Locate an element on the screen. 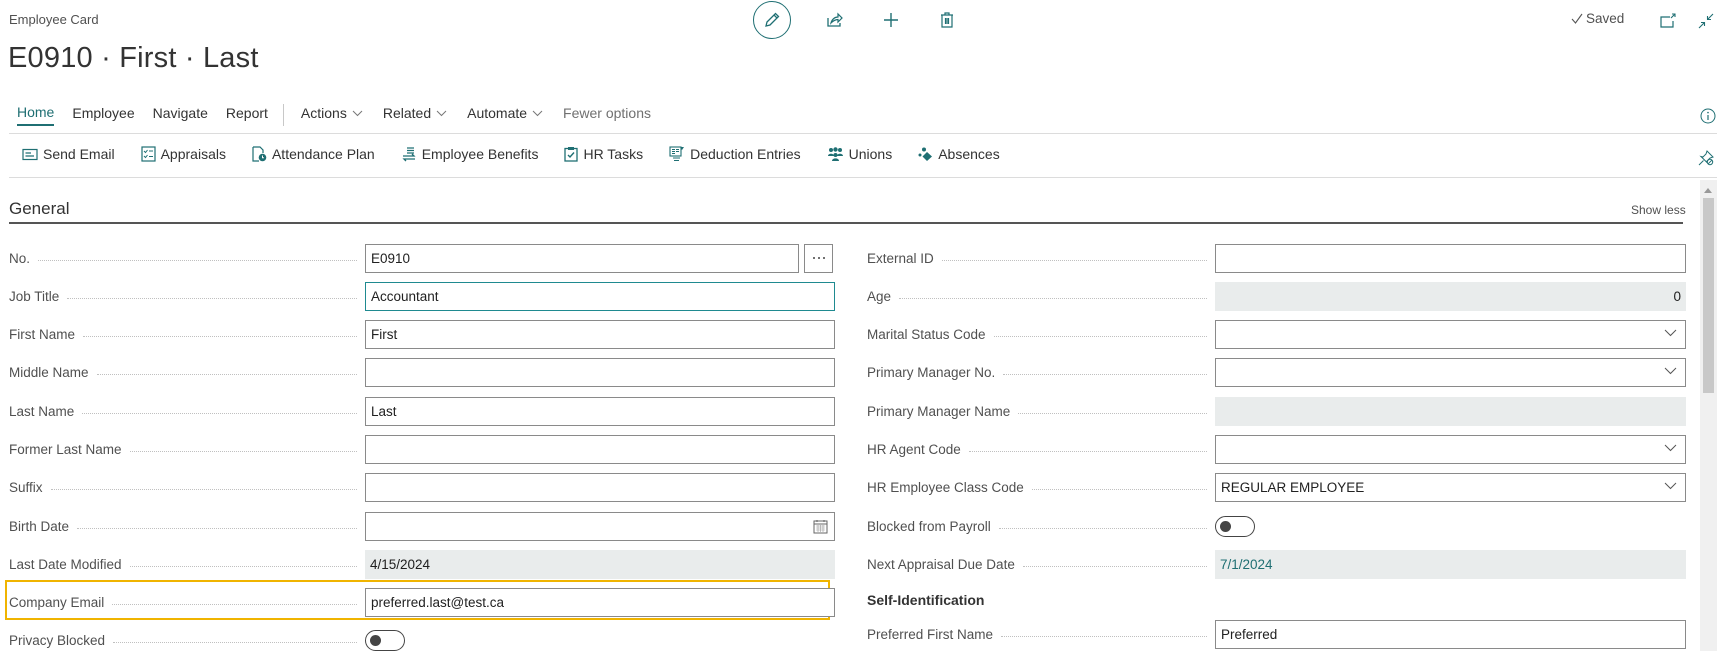 This screenshot has height=651, width=1722. collapse-button is located at coordinates (1706, 21).